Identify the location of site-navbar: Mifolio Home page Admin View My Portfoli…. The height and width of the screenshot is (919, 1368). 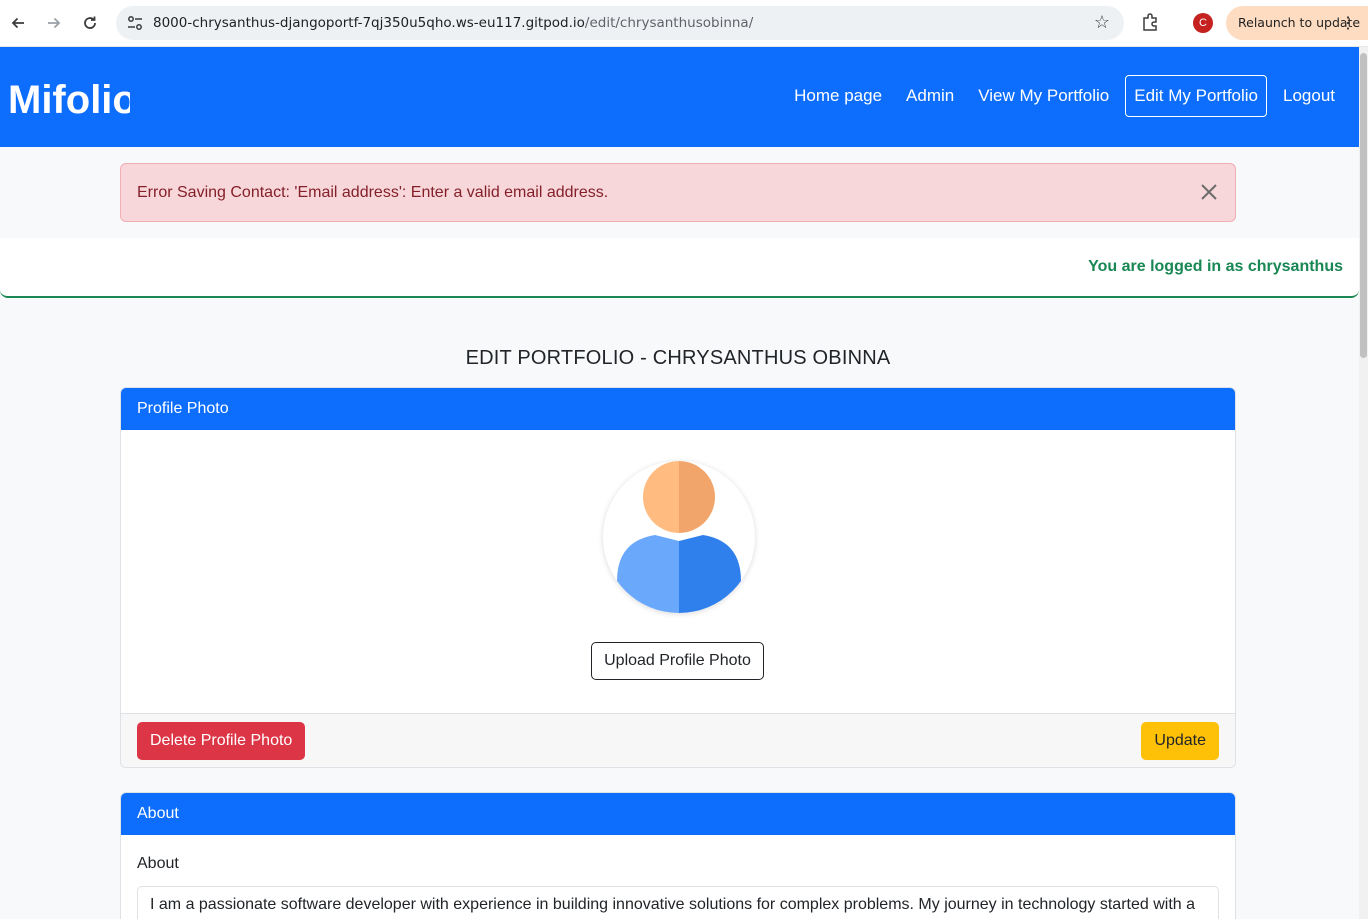
(679, 97).